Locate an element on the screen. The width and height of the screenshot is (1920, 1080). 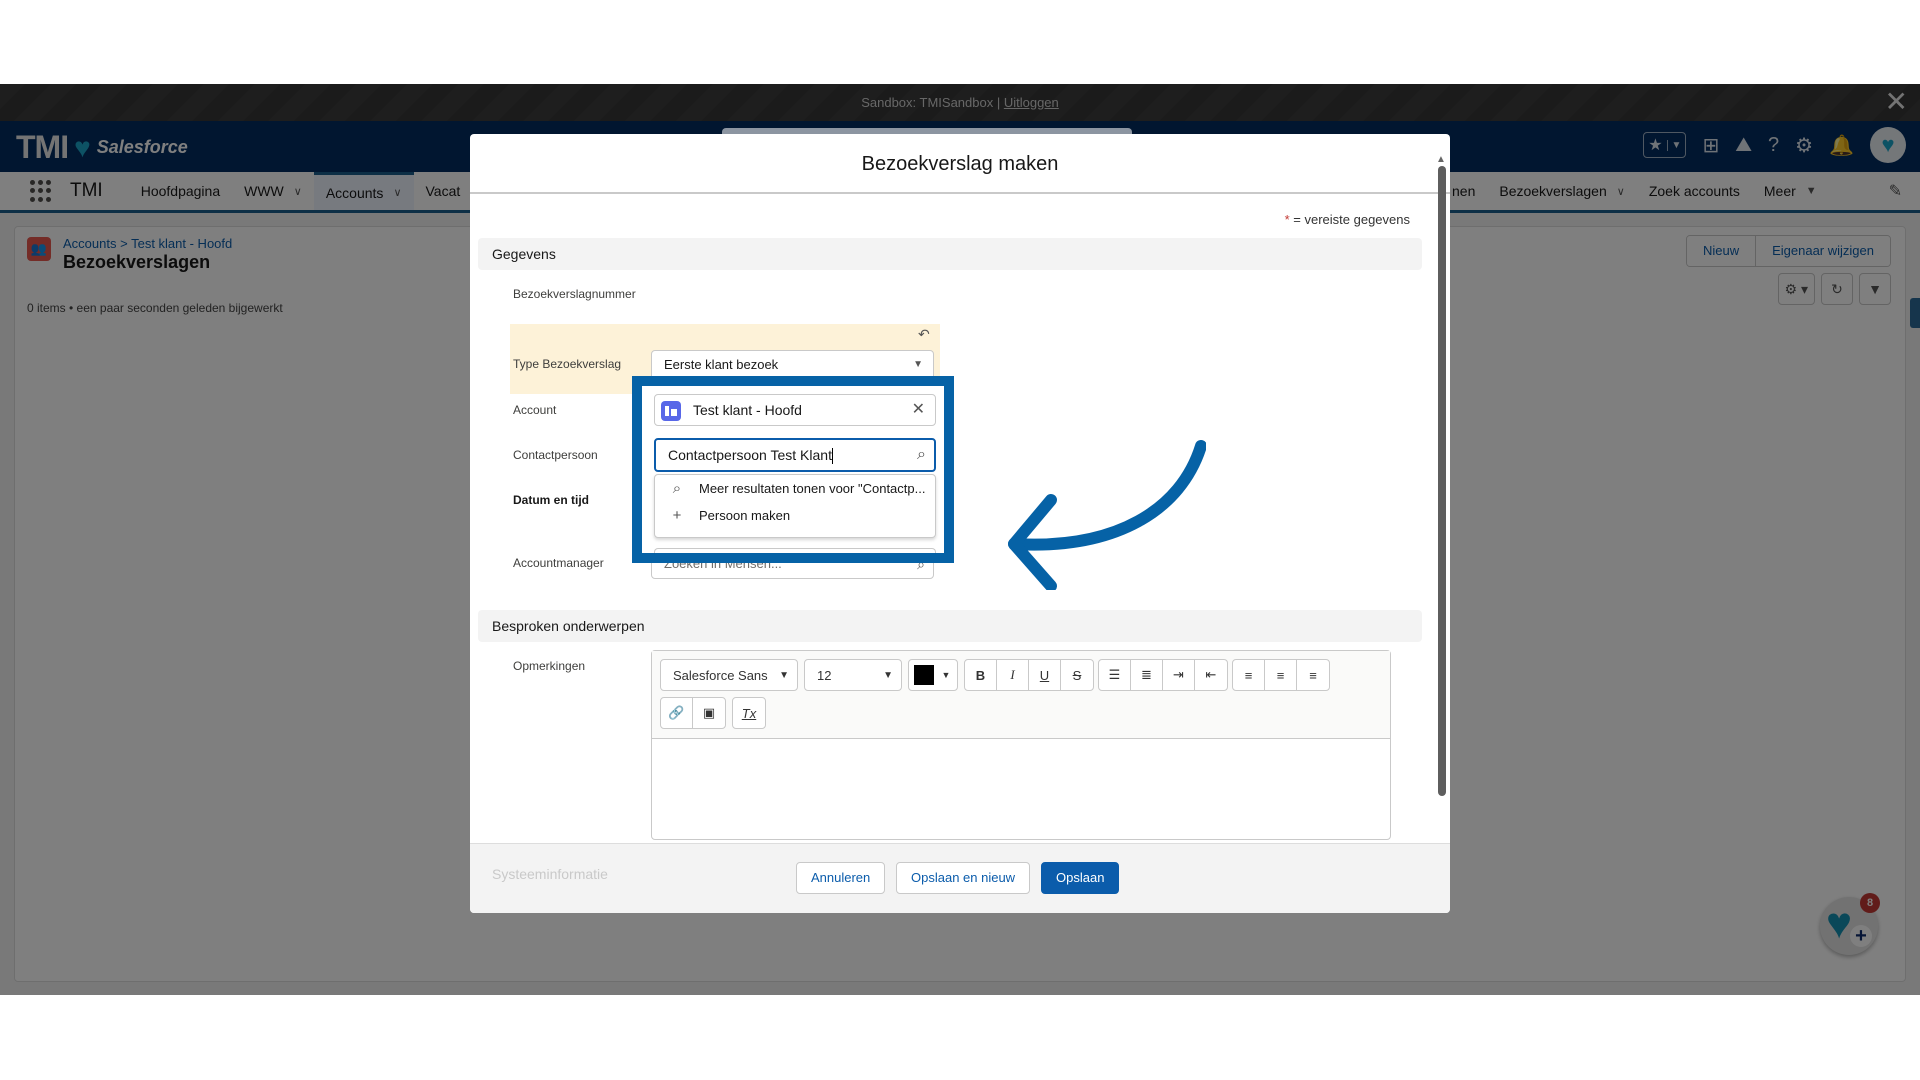
save-and-new-button: Opslaan en nieuw is located at coordinates (963, 878).